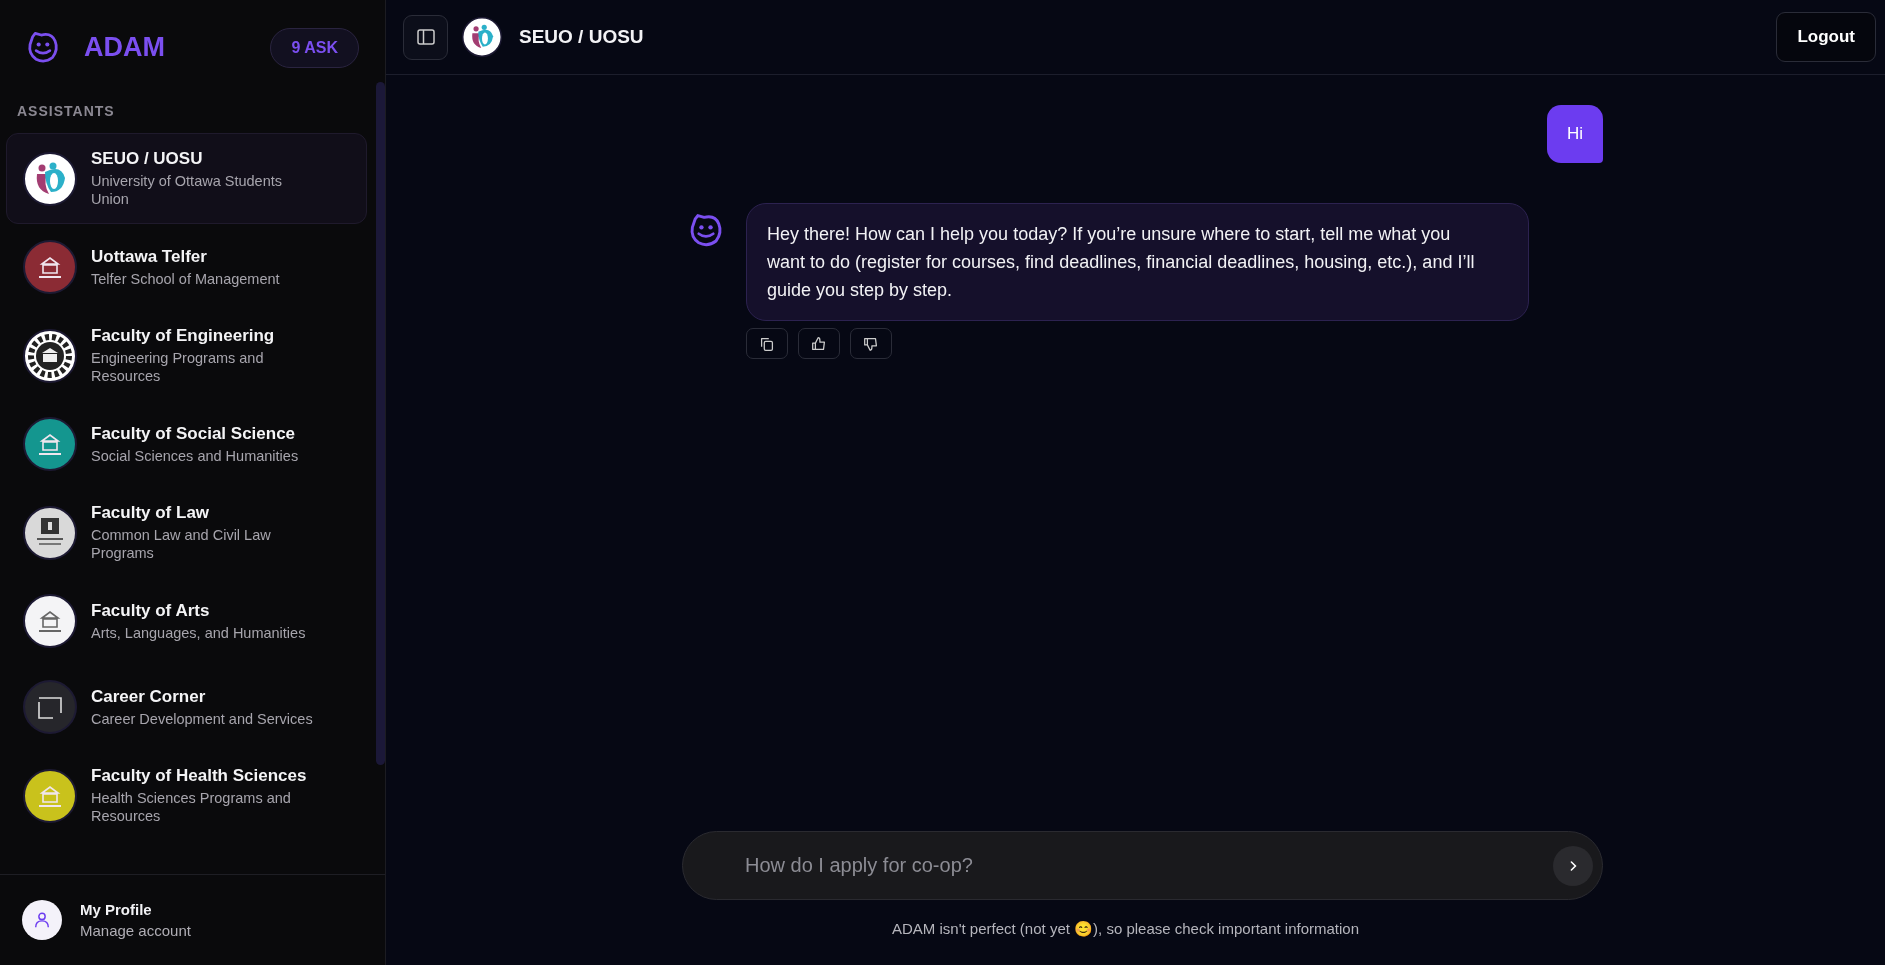 The height and width of the screenshot is (965, 1885). What do you see at coordinates (183, 336) in the screenshot?
I see `assistant-name: Faculty of Engineering` at bounding box center [183, 336].